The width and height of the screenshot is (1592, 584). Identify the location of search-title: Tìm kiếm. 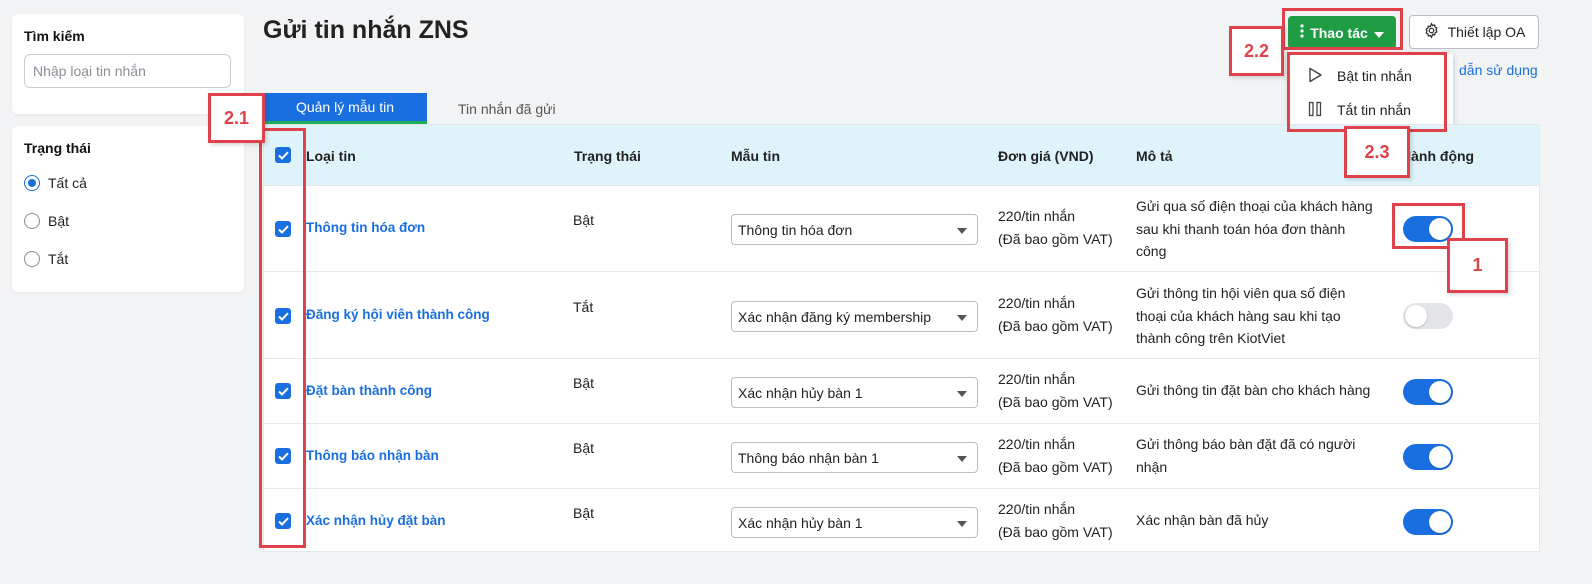
(54, 36).